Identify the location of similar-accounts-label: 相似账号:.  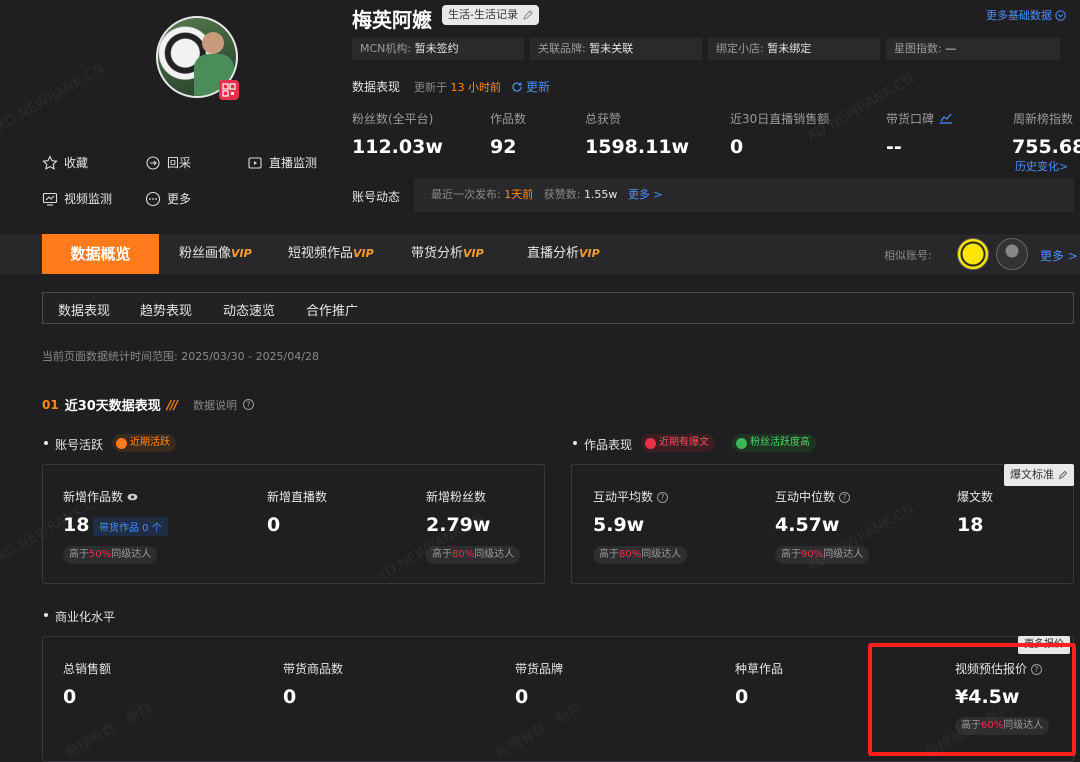
(908, 255).